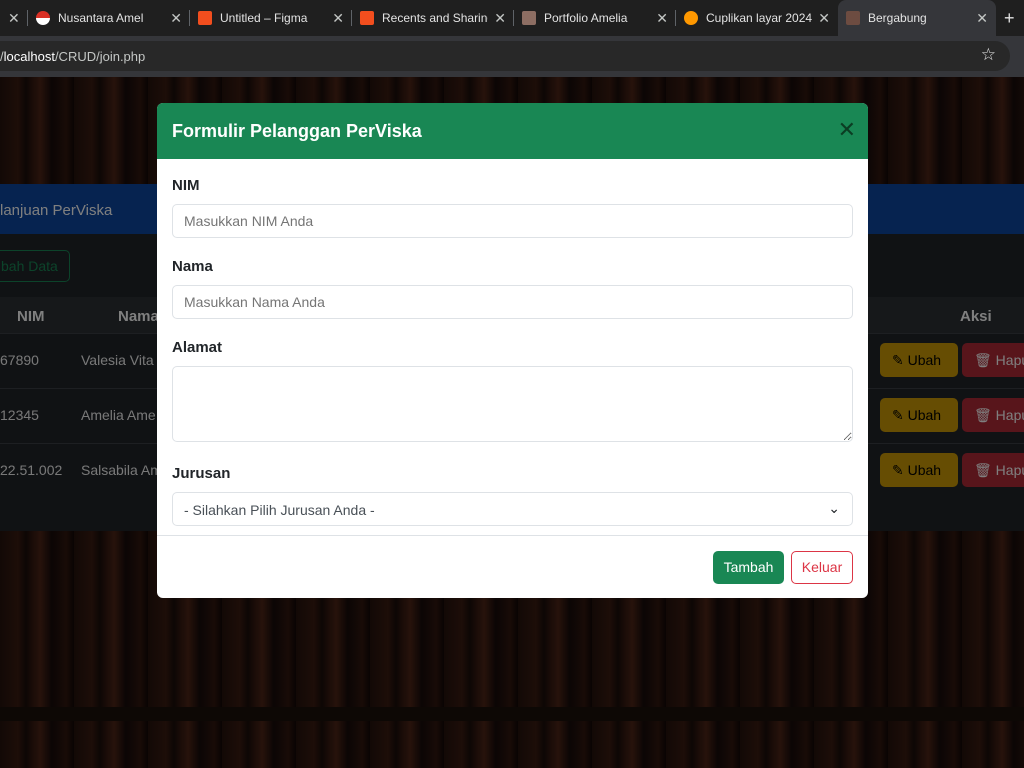 Image resolution: width=1024 pixels, height=768 pixels. I want to click on jurusan-select: - Silahkan Pilih Jurusan Anda - ⌄, so click(512, 509).